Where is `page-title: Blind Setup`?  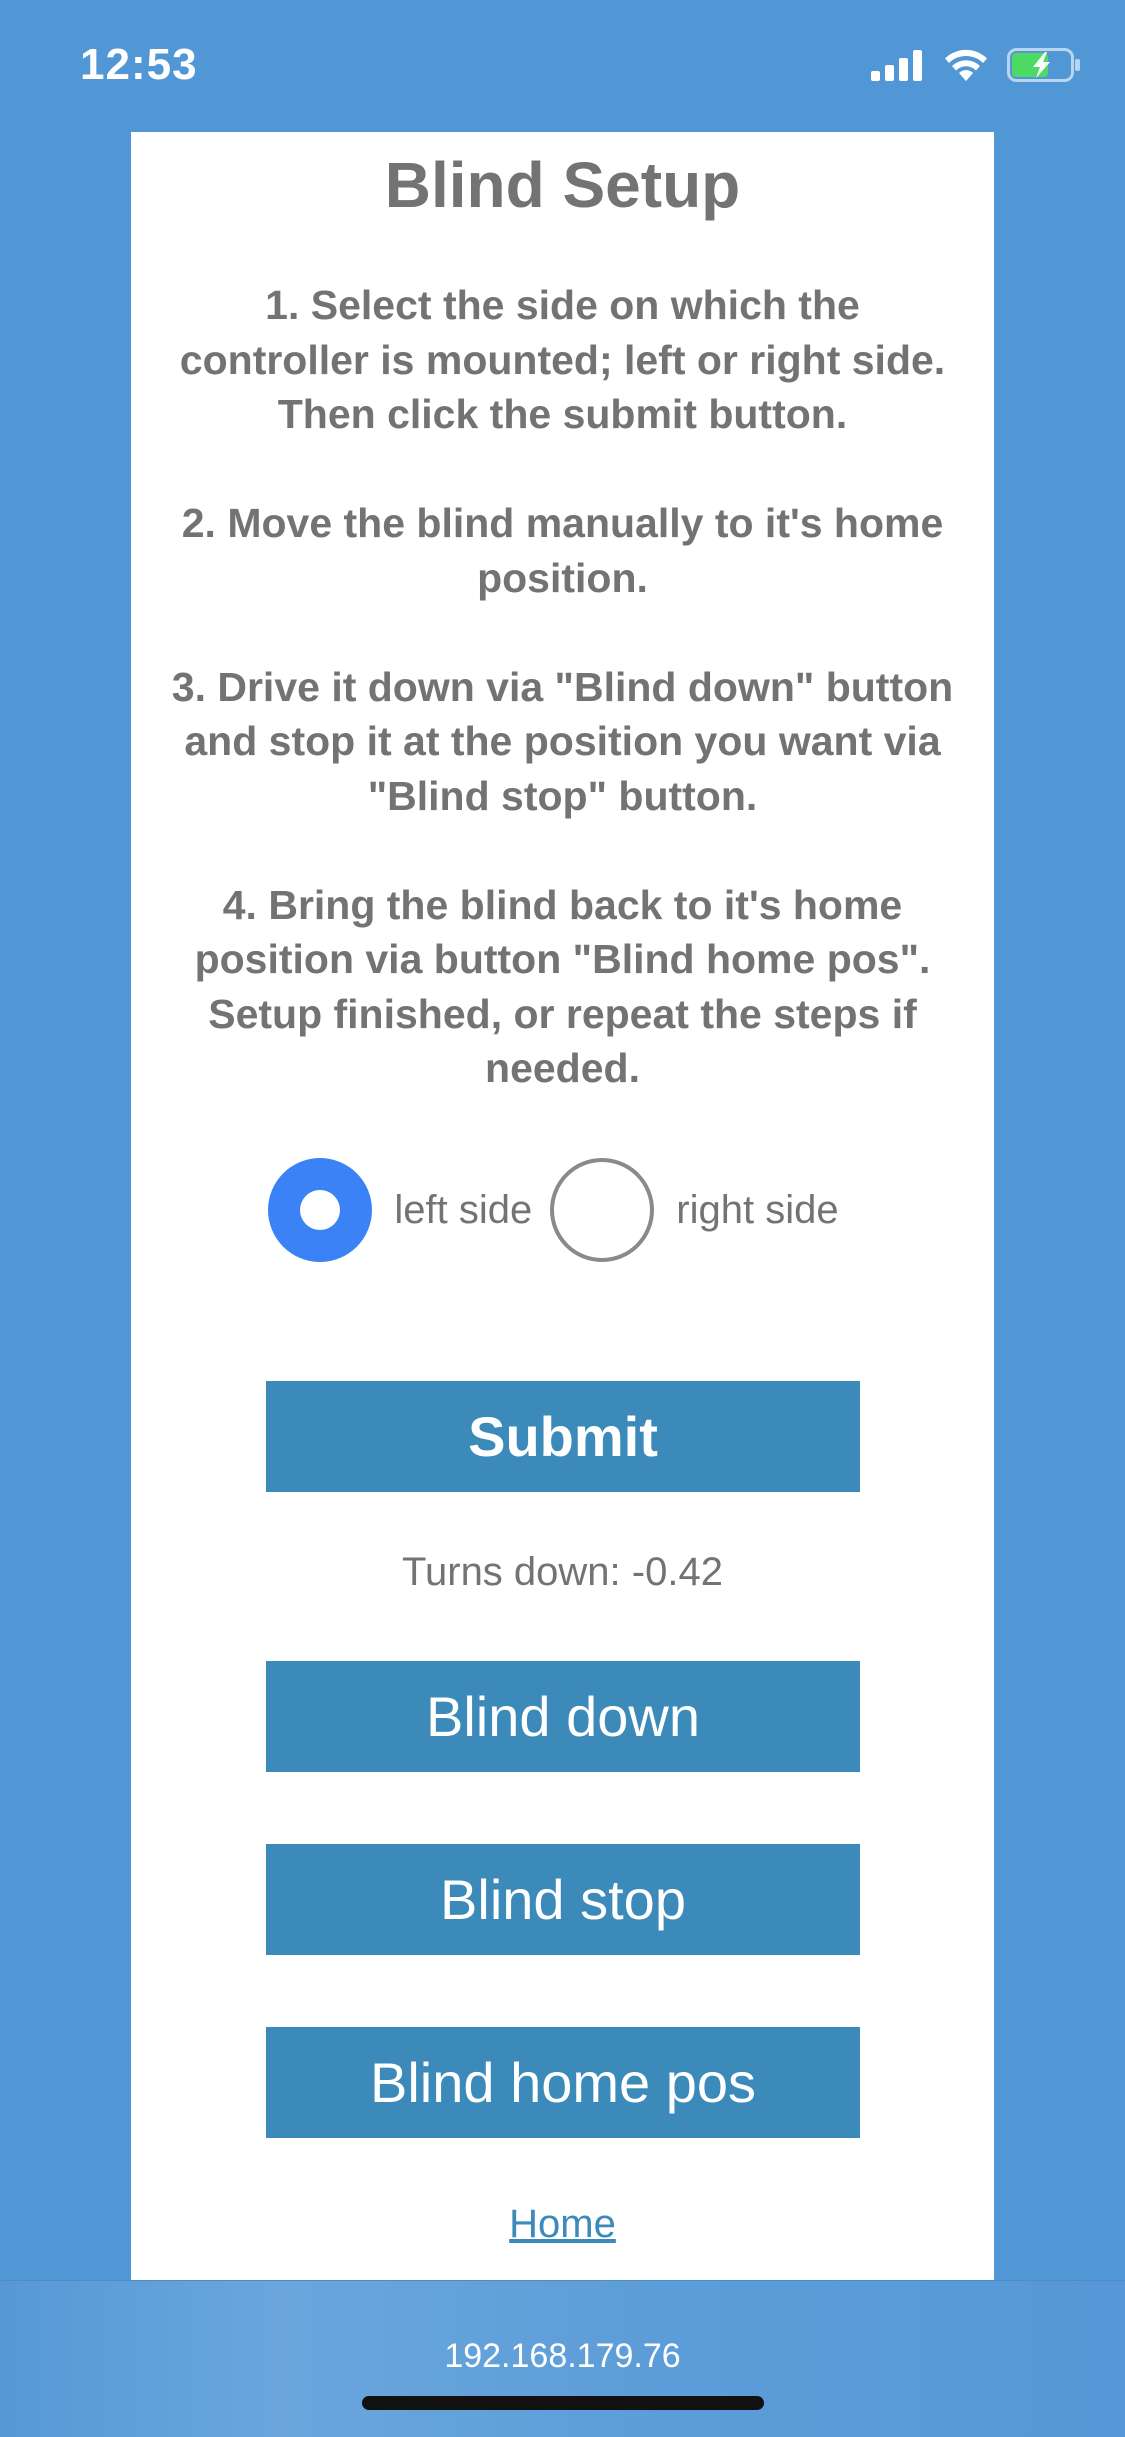
page-title: Blind Setup is located at coordinates (562, 185).